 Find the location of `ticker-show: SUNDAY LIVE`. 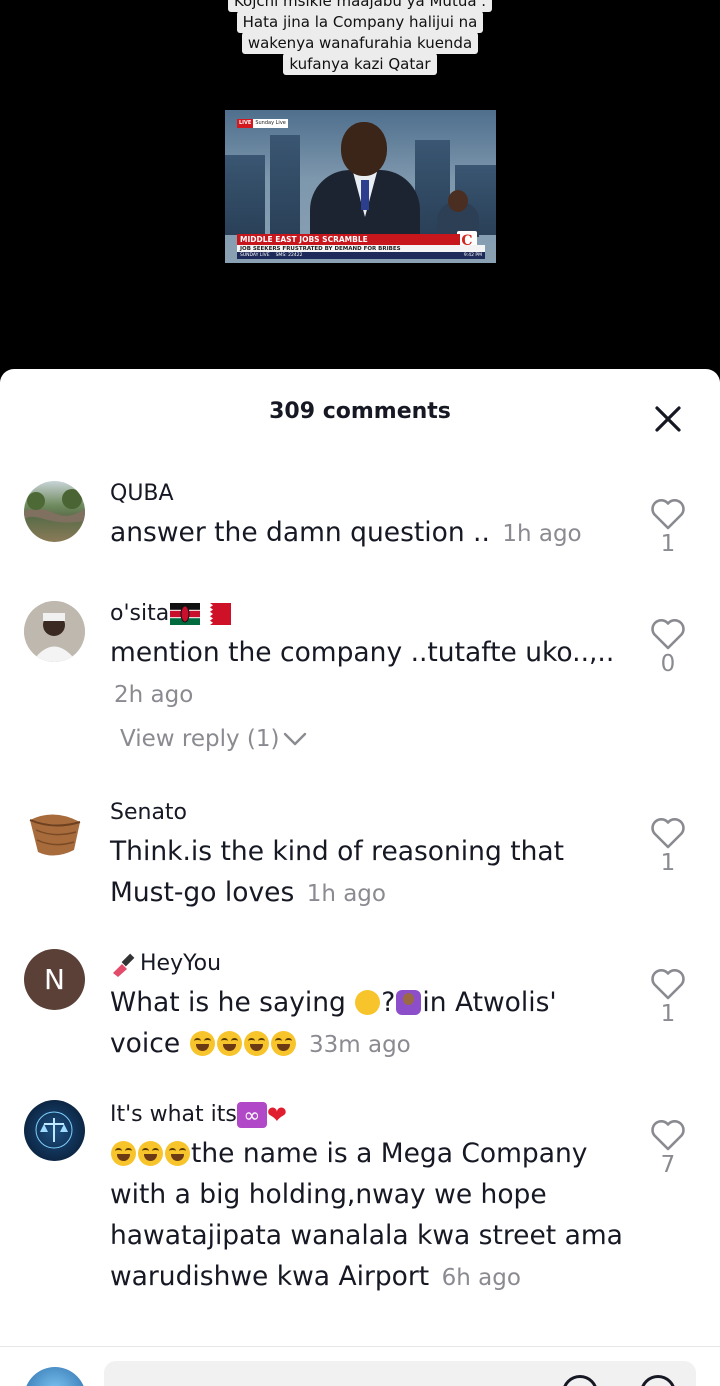

ticker-show: SUNDAY LIVE is located at coordinates (255, 255).